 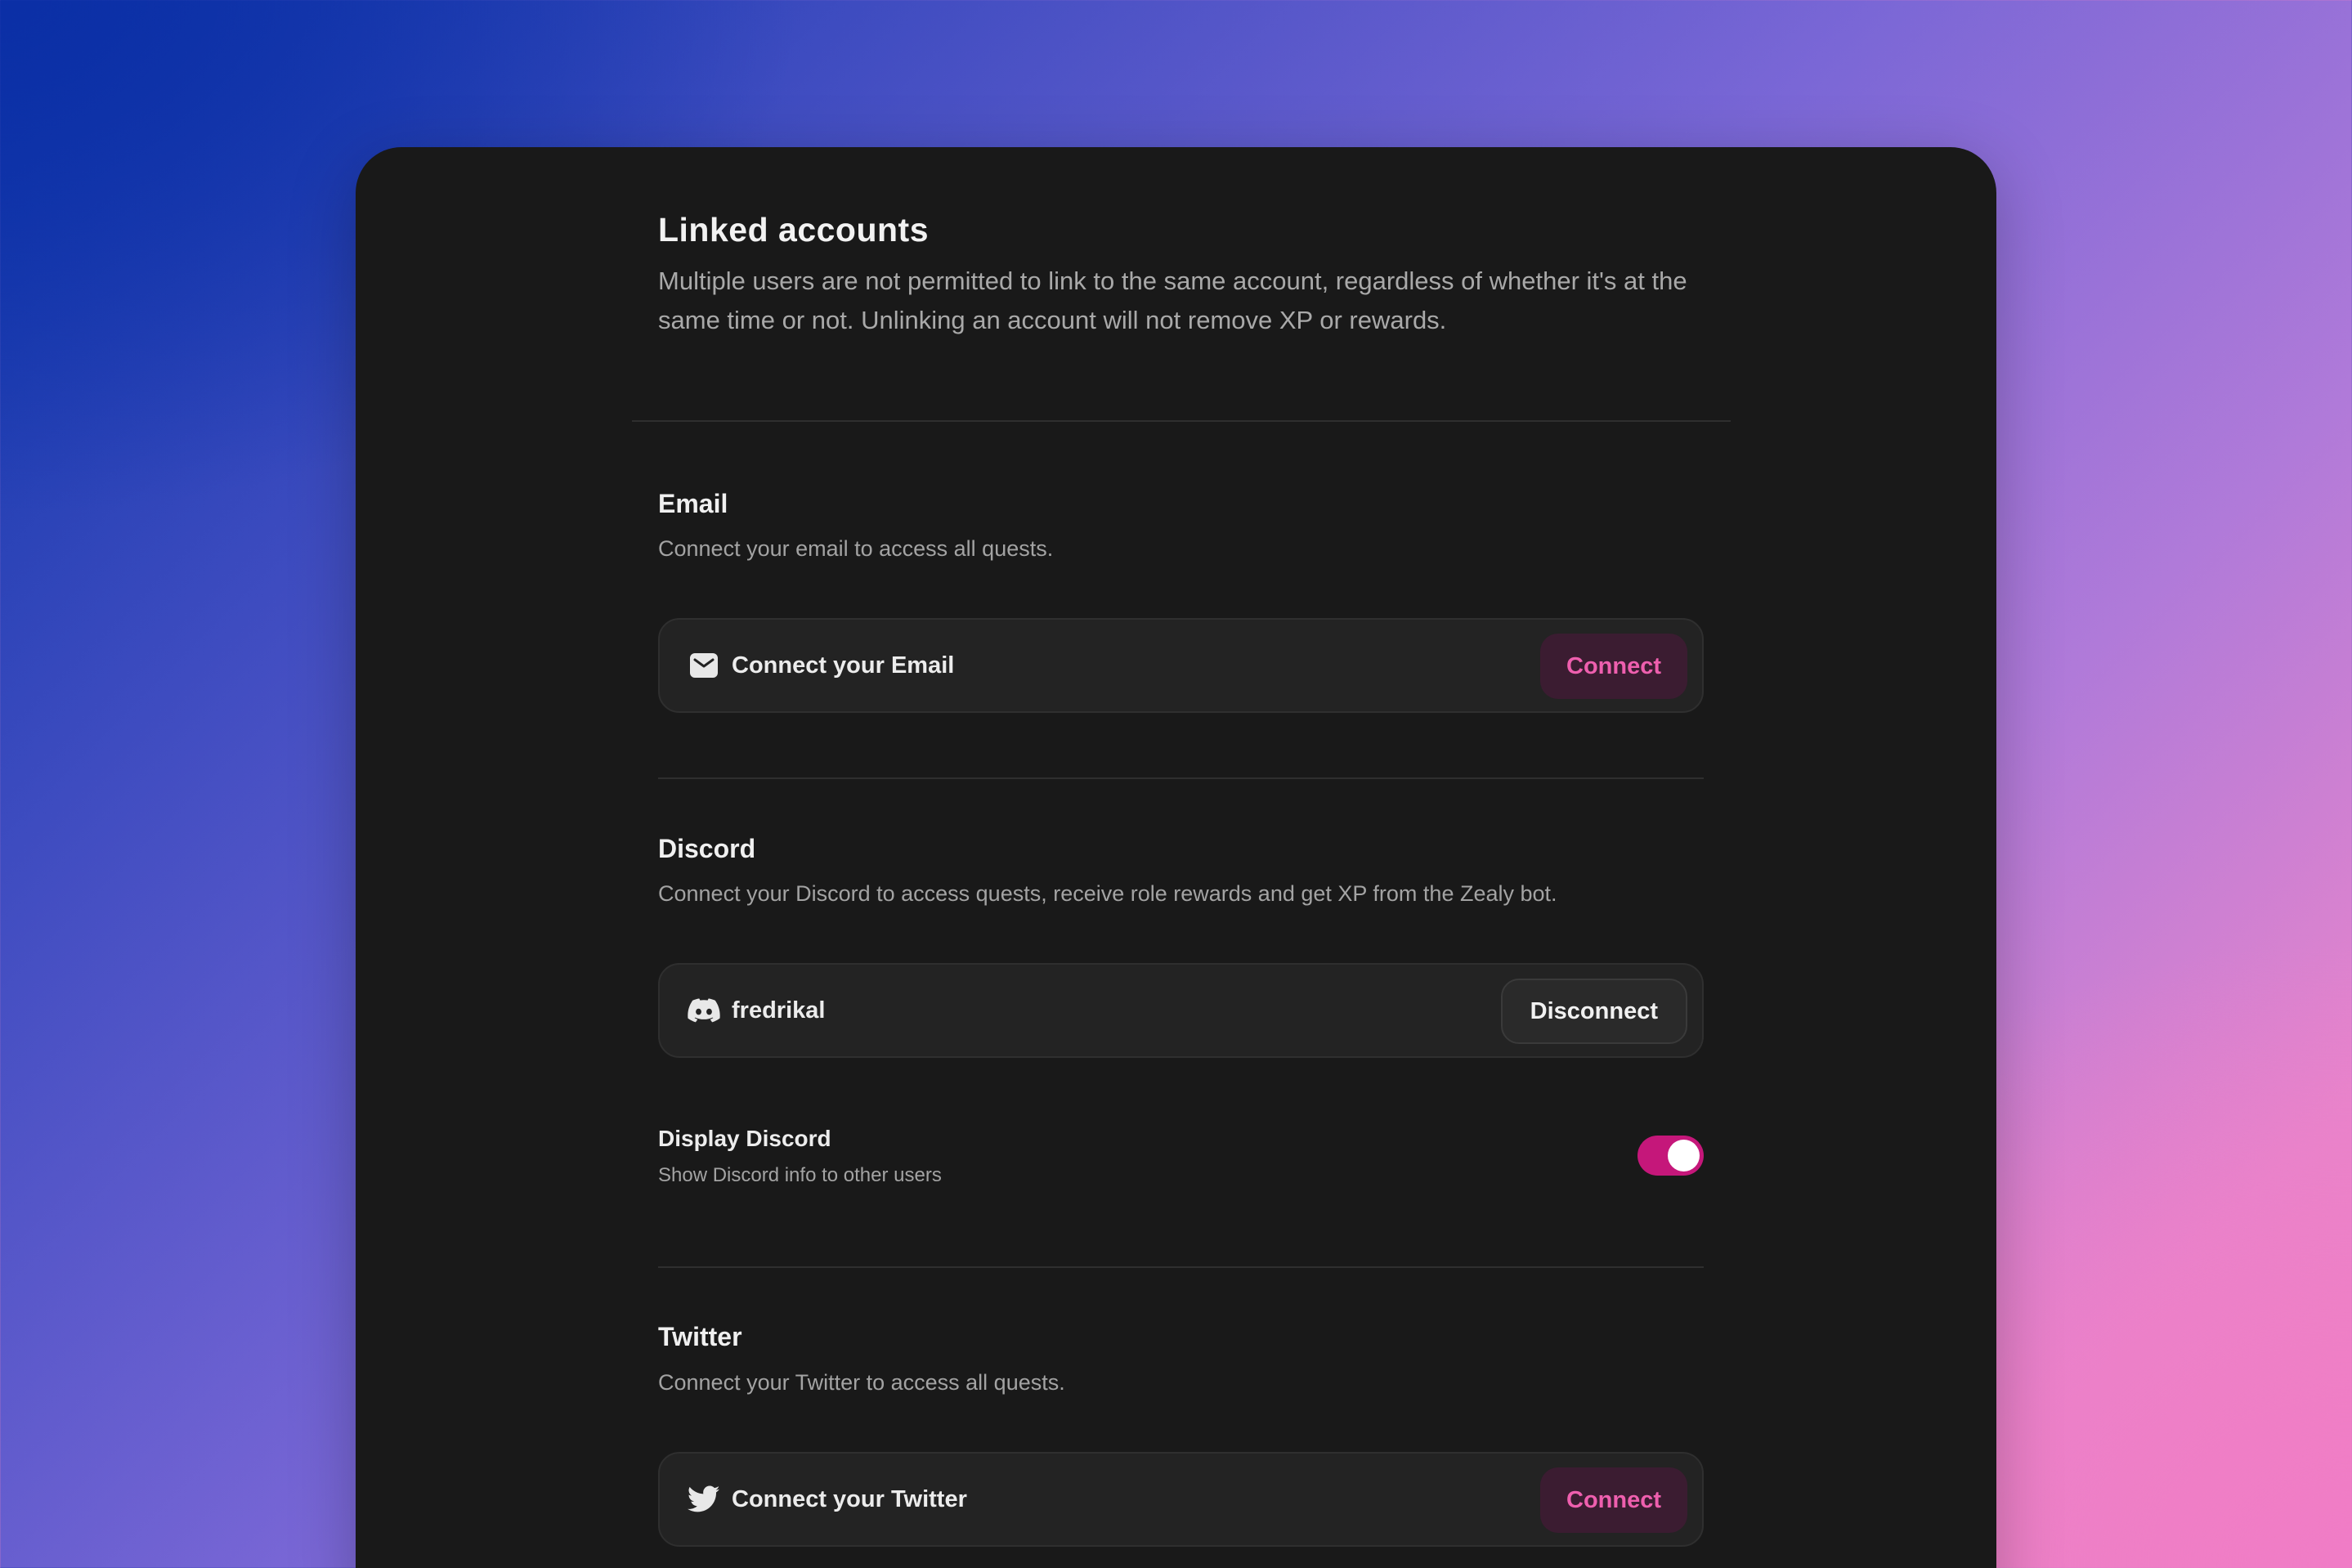 I want to click on discord-account-row: fredrikal Disconnect, so click(x=1181, y=1010).